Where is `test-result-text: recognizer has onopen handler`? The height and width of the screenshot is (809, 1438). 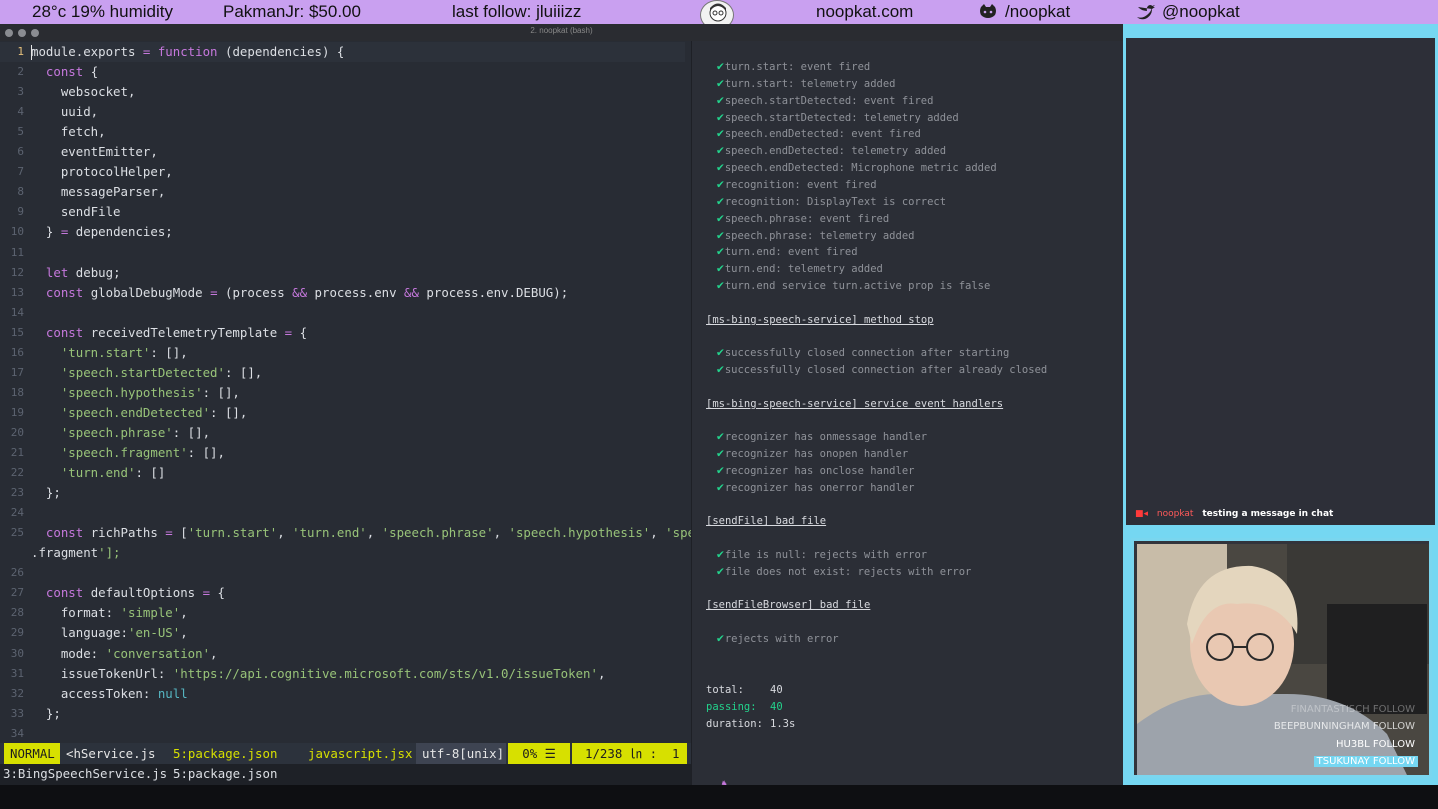
test-result-text: recognizer has onopen handler is located at coordinates (816, 453).